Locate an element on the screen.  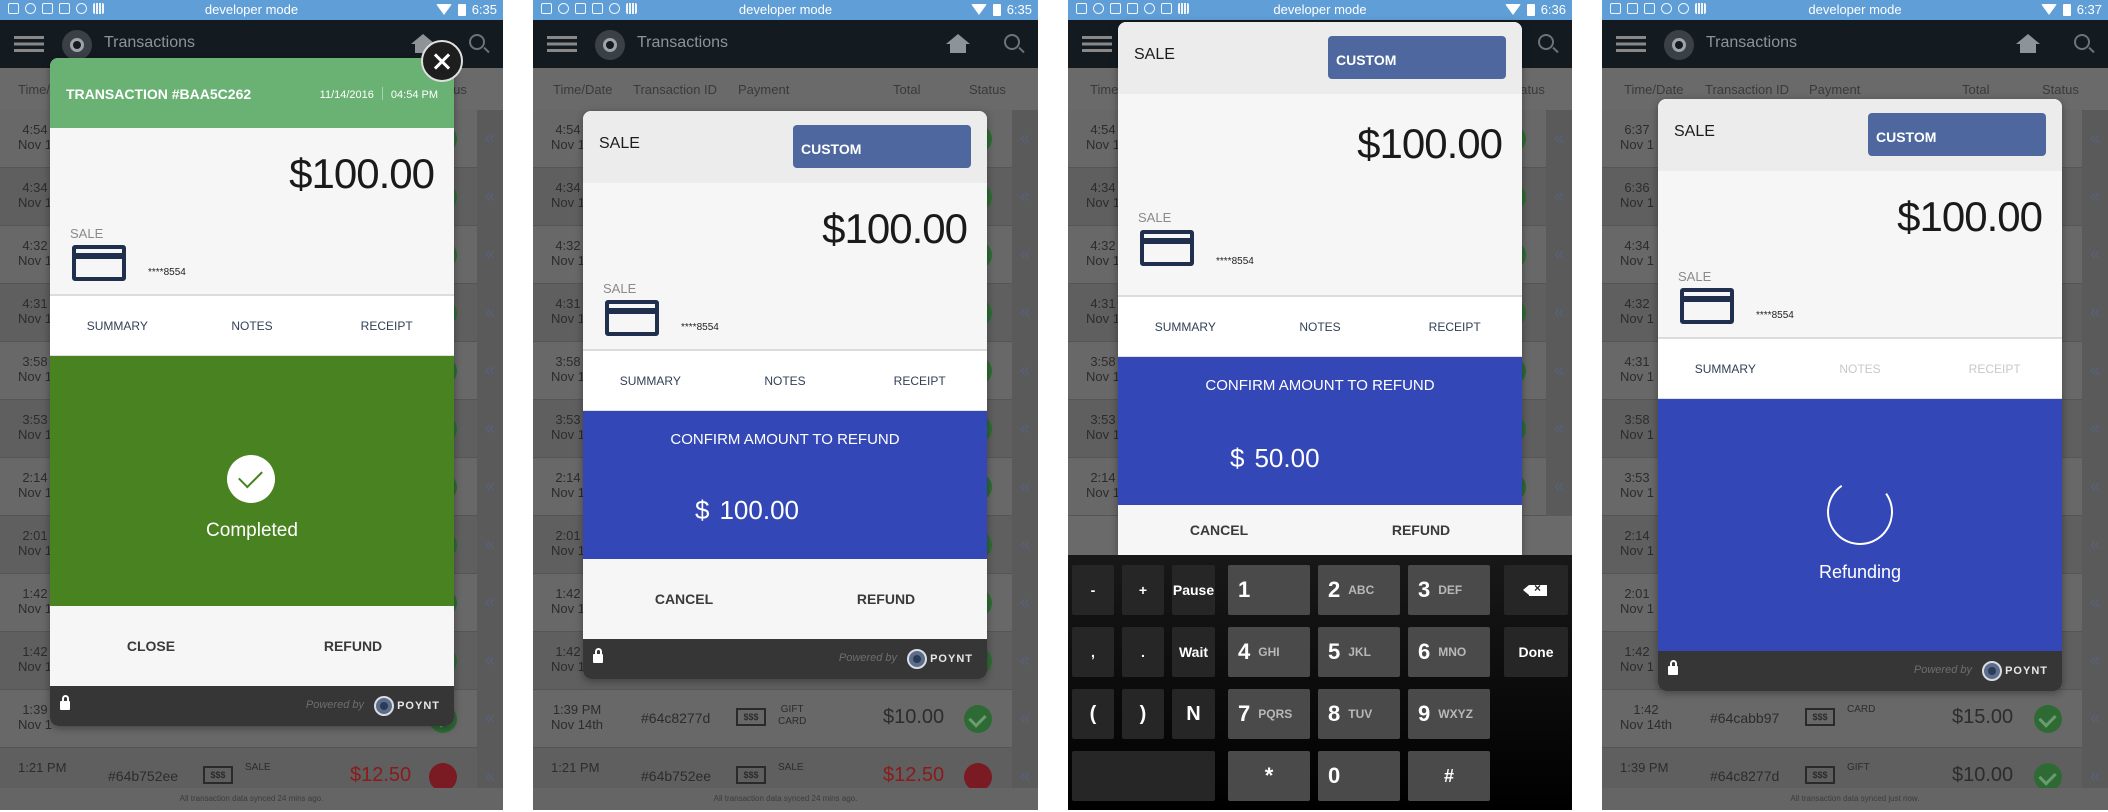
refund-amount-input: $100.00 is located at coordinates (747, 510).